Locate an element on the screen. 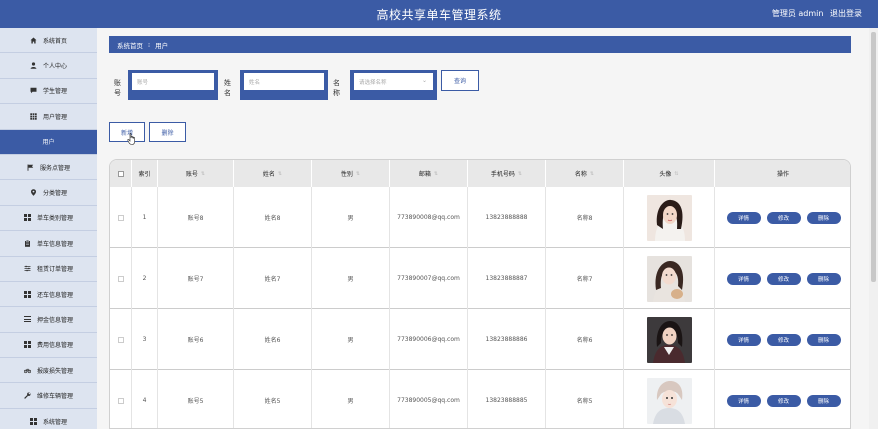 The width and height of the screenshot is (878, 429). column-header: 姓名 ⇅ is located at coordinates (273, 173).